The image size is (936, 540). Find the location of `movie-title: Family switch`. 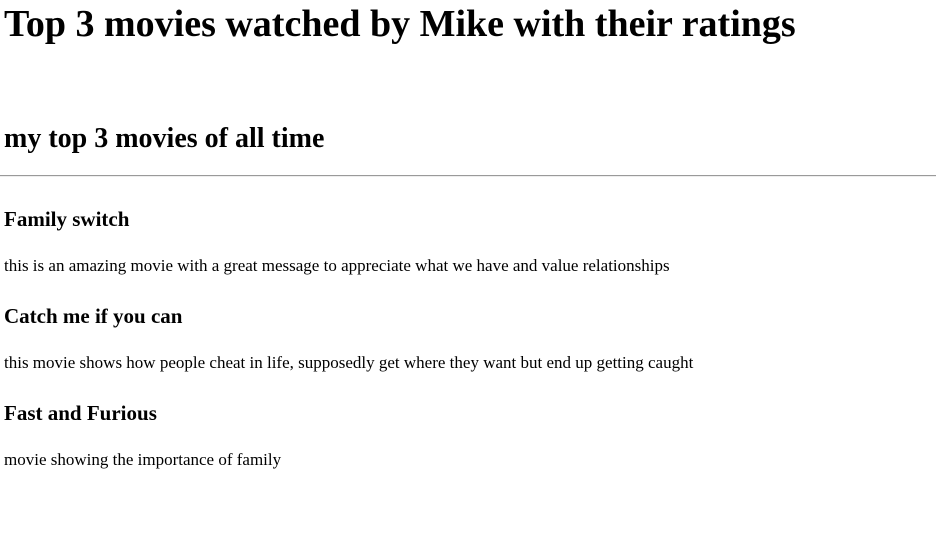

movie-title: Family switch is located at coordinates (67, 219).